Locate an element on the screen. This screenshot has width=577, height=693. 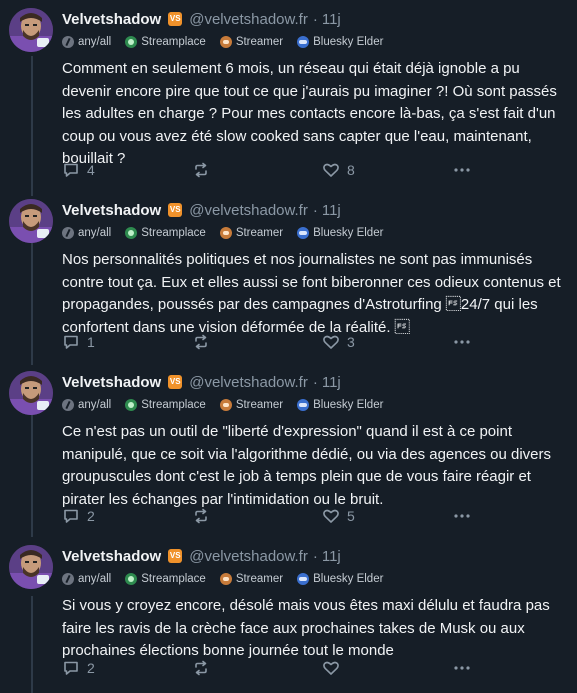
post-actions: 2 5 is located at coordinates (314, 517).